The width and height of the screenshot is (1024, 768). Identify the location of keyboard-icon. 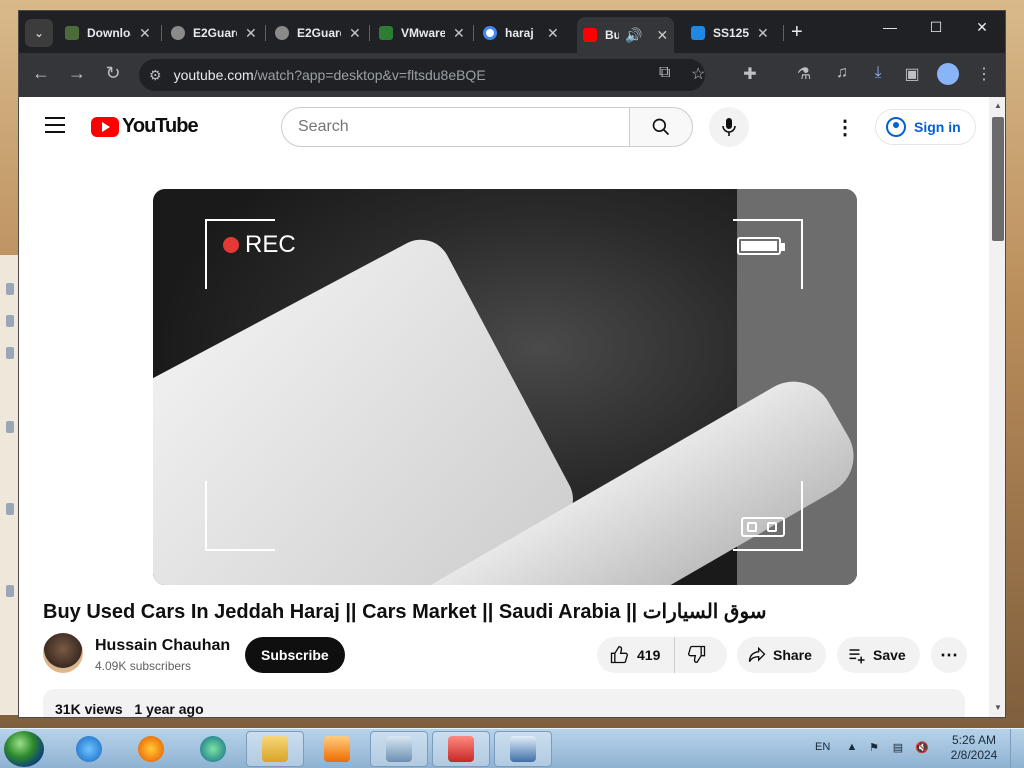
(523, 749).